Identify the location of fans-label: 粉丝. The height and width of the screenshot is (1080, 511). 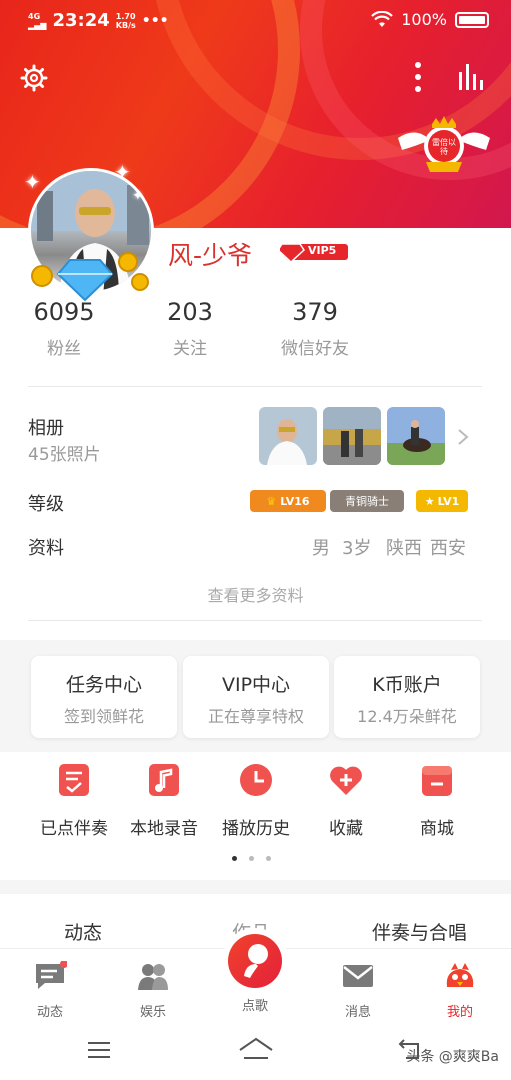
(64, 349).